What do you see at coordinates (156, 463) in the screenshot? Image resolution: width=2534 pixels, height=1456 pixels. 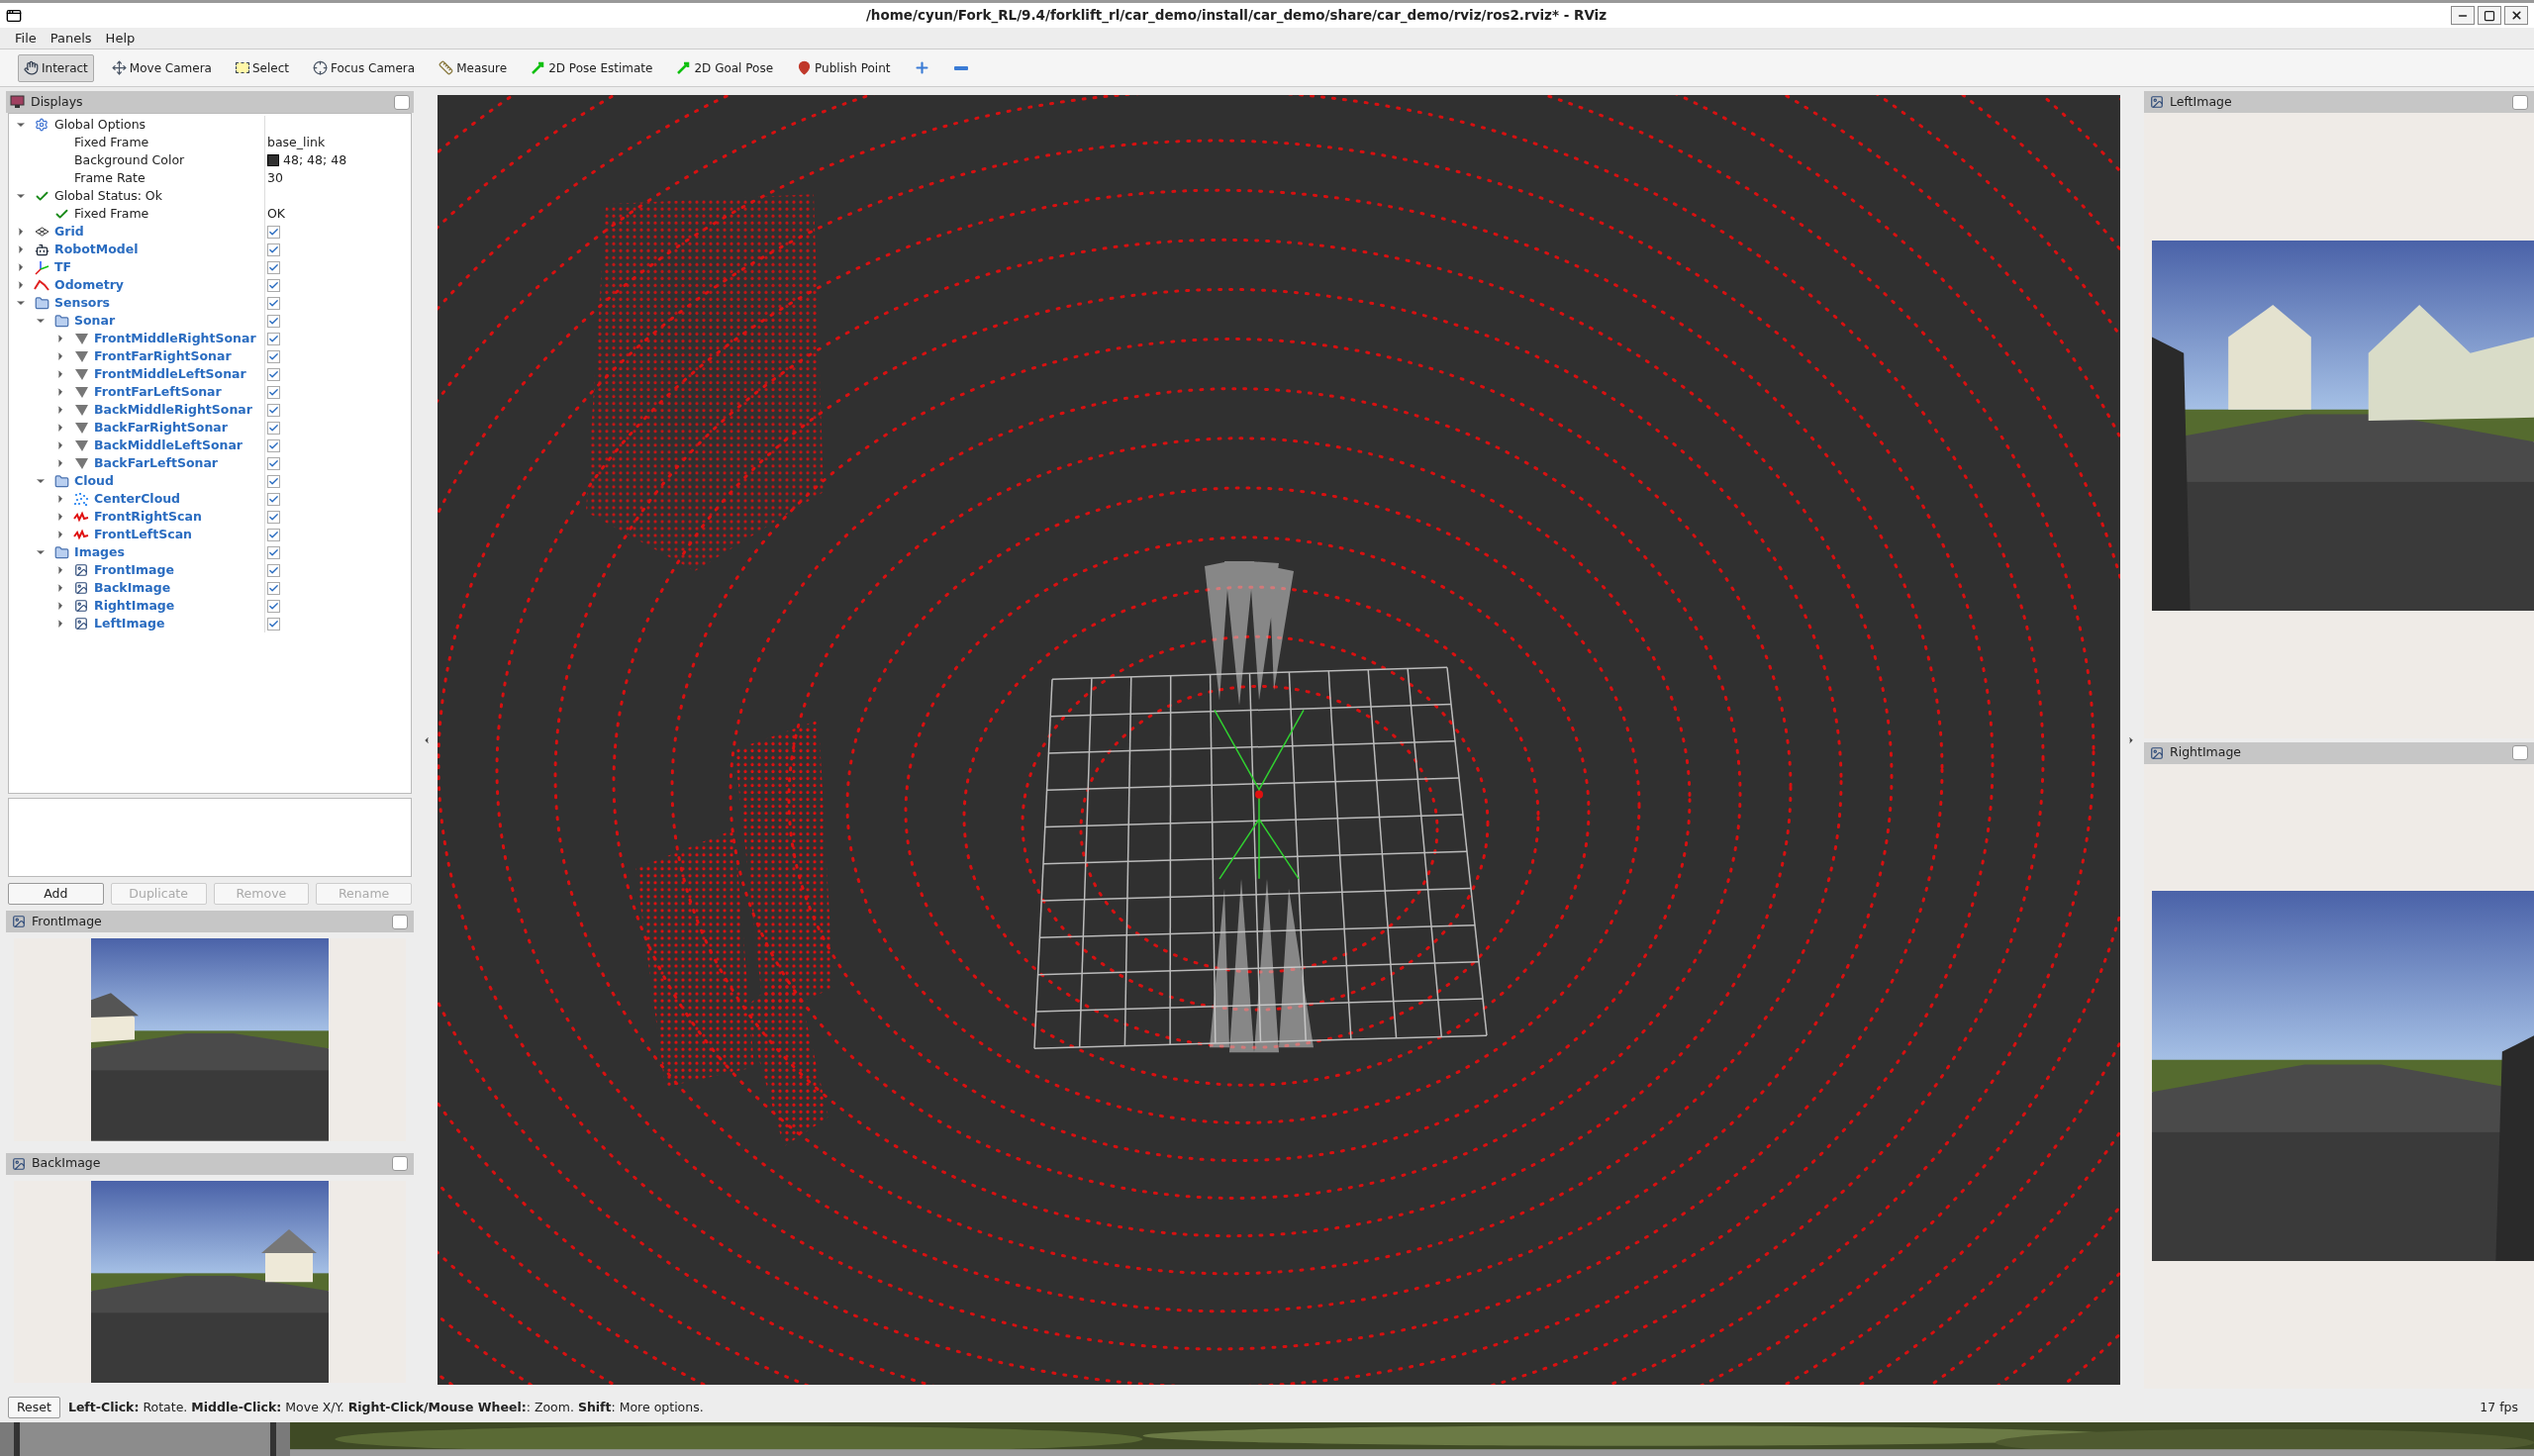 I see `tree-item-label: BackFarLeftSonar` at bounding box center [156, 463].